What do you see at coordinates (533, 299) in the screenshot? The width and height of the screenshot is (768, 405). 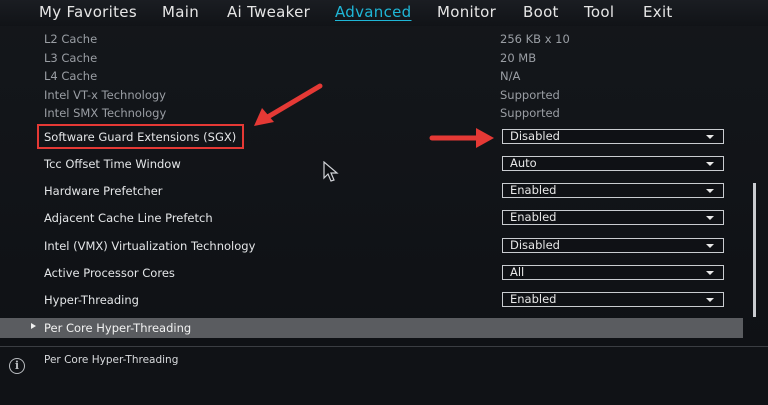 I see `hyper-threading-dropdown-value: Enabled` at bounding box center [533, 299].